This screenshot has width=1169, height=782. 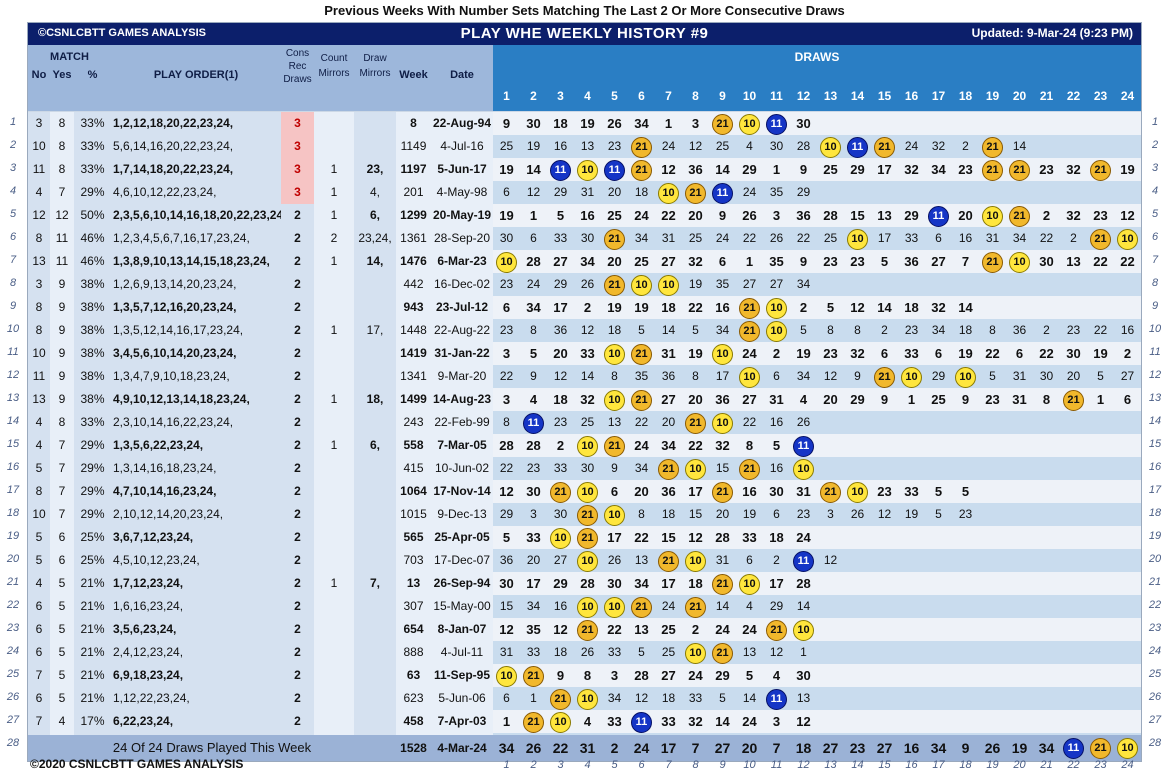 What do you see at coordinates (39, 629) in the screenshot?
I see `cell-no: 6` at bounding box center [39, 629].